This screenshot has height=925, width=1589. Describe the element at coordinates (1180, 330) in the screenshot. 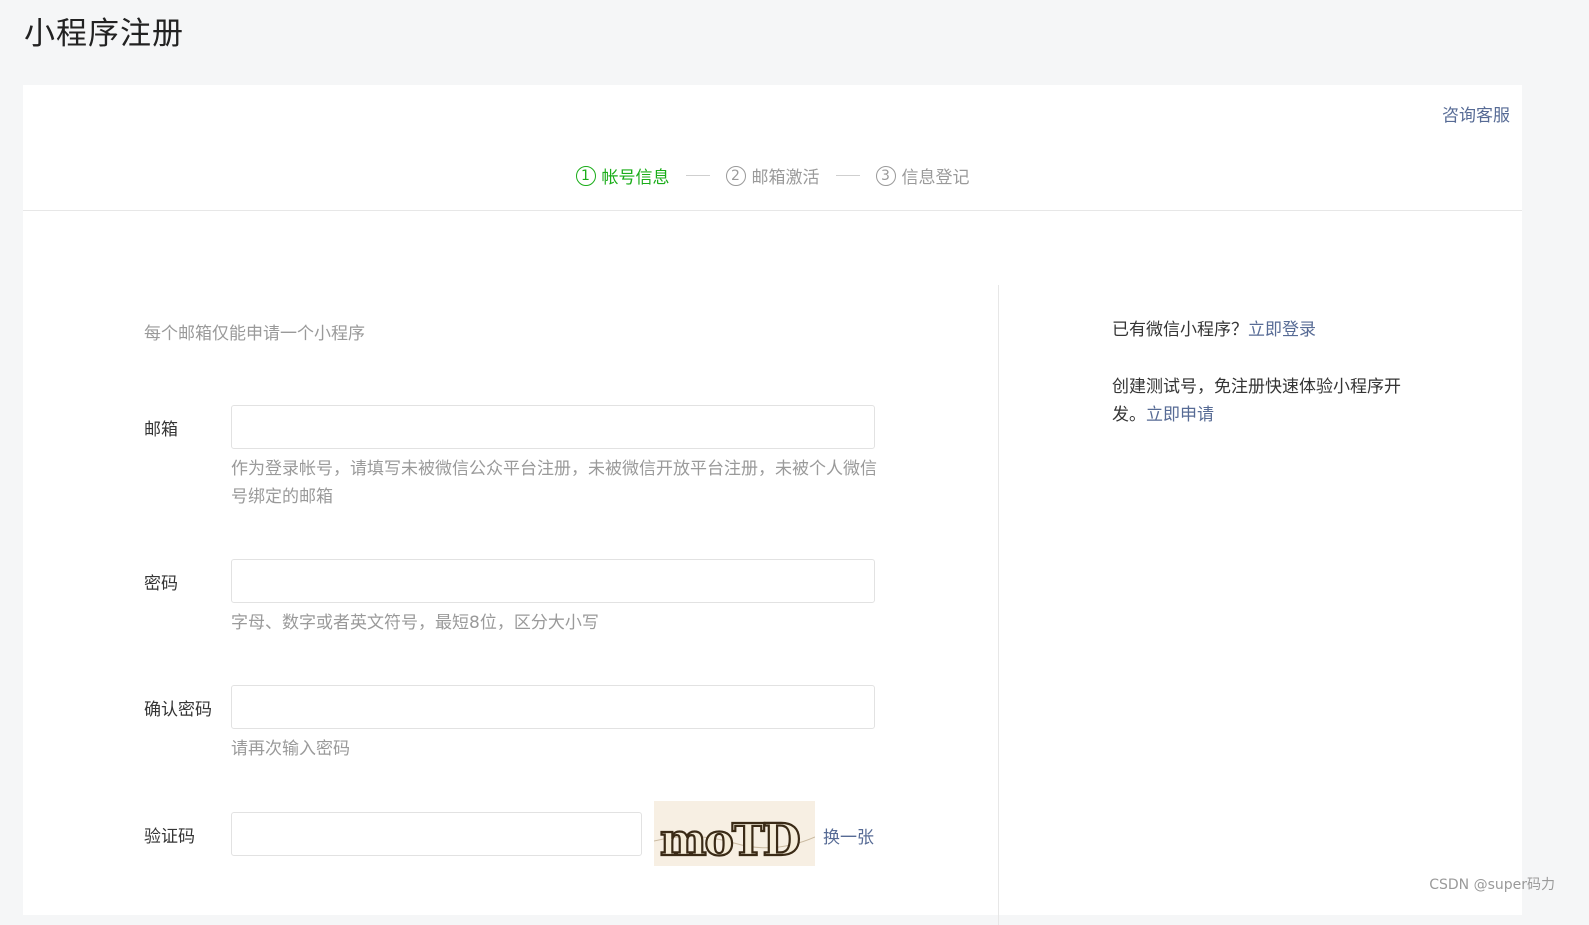

I see `login-prompt-text: 已有微信小程序？` at that location.